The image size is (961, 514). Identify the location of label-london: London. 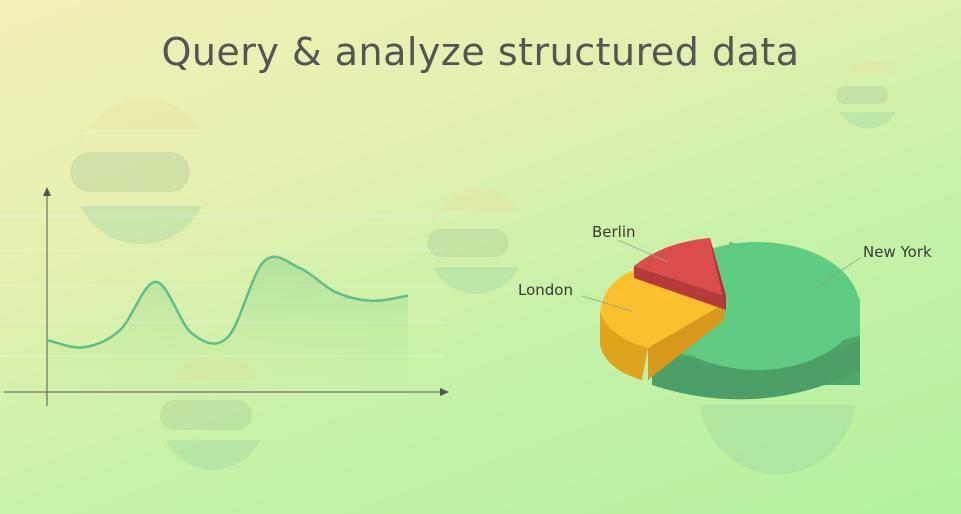
(545, 290).